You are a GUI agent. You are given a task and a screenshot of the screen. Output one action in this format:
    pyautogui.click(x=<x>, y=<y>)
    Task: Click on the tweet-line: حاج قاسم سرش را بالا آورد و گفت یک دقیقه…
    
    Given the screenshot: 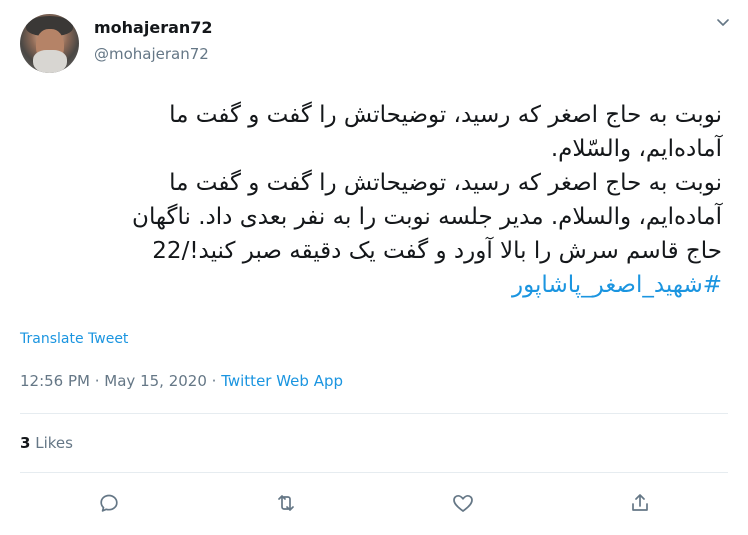 What is the action you would take?
    pyautogui.click(x=437, y=251)
    